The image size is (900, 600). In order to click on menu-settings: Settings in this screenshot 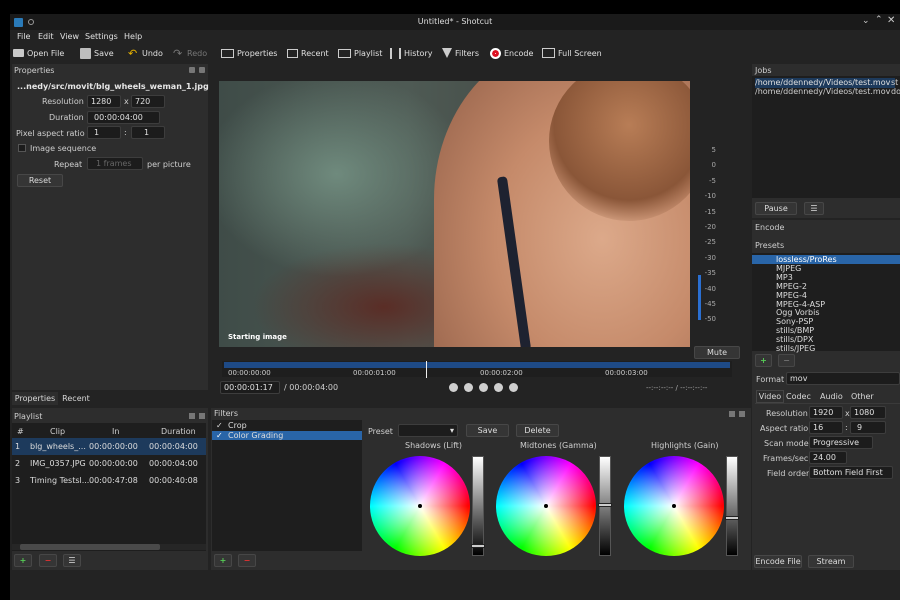, I will do `click(101, 36)`.